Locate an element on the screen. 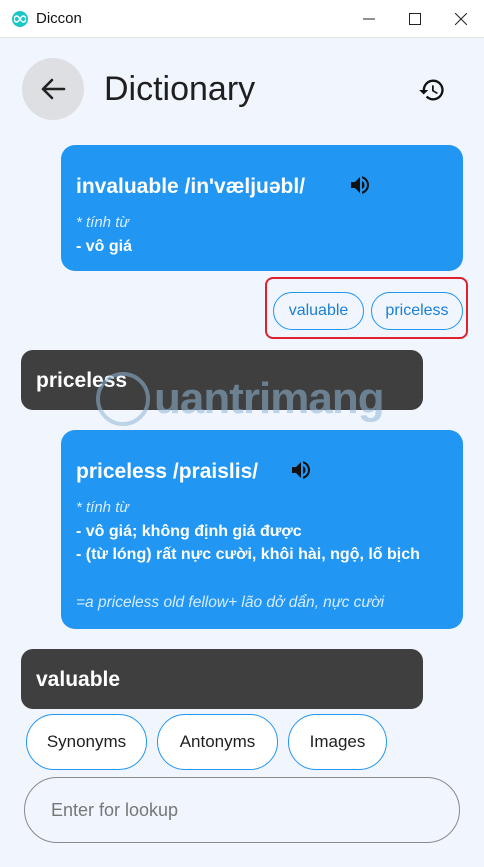  close-button is located at coordinates (461, 19).